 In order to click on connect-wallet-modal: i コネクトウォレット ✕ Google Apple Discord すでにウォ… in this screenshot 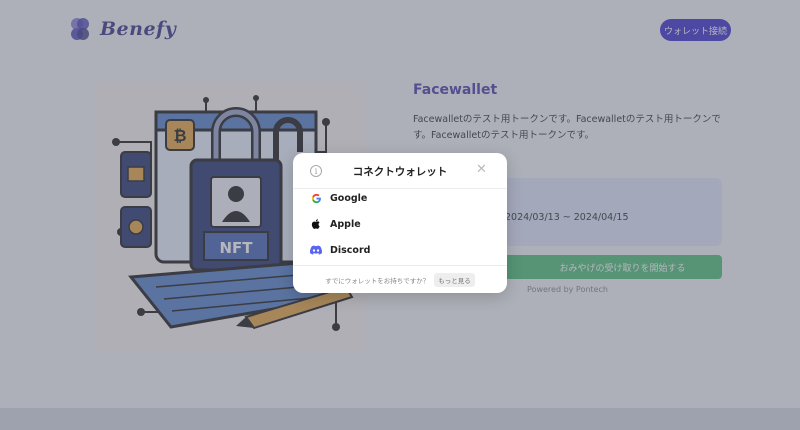, I will do `click(400, 223)`.